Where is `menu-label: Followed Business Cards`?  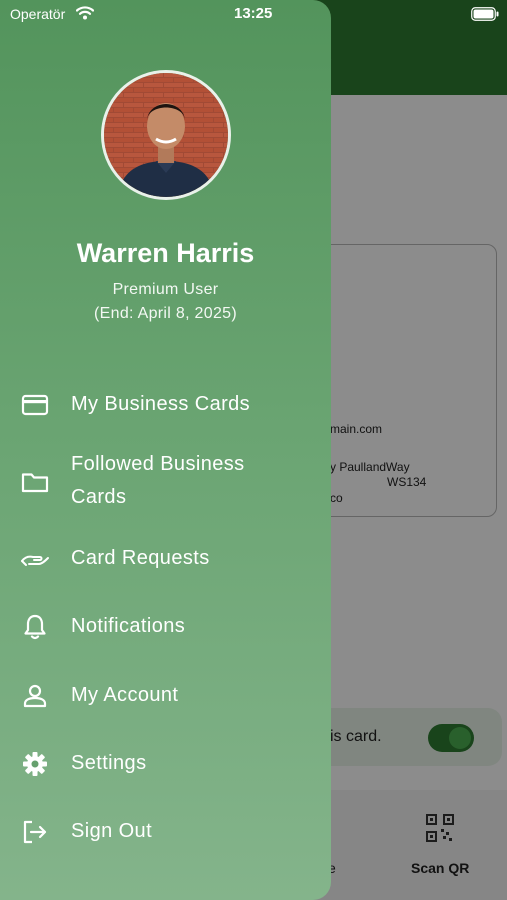
menu-label: Followed Business Cards is located at coordinates (158, 480).